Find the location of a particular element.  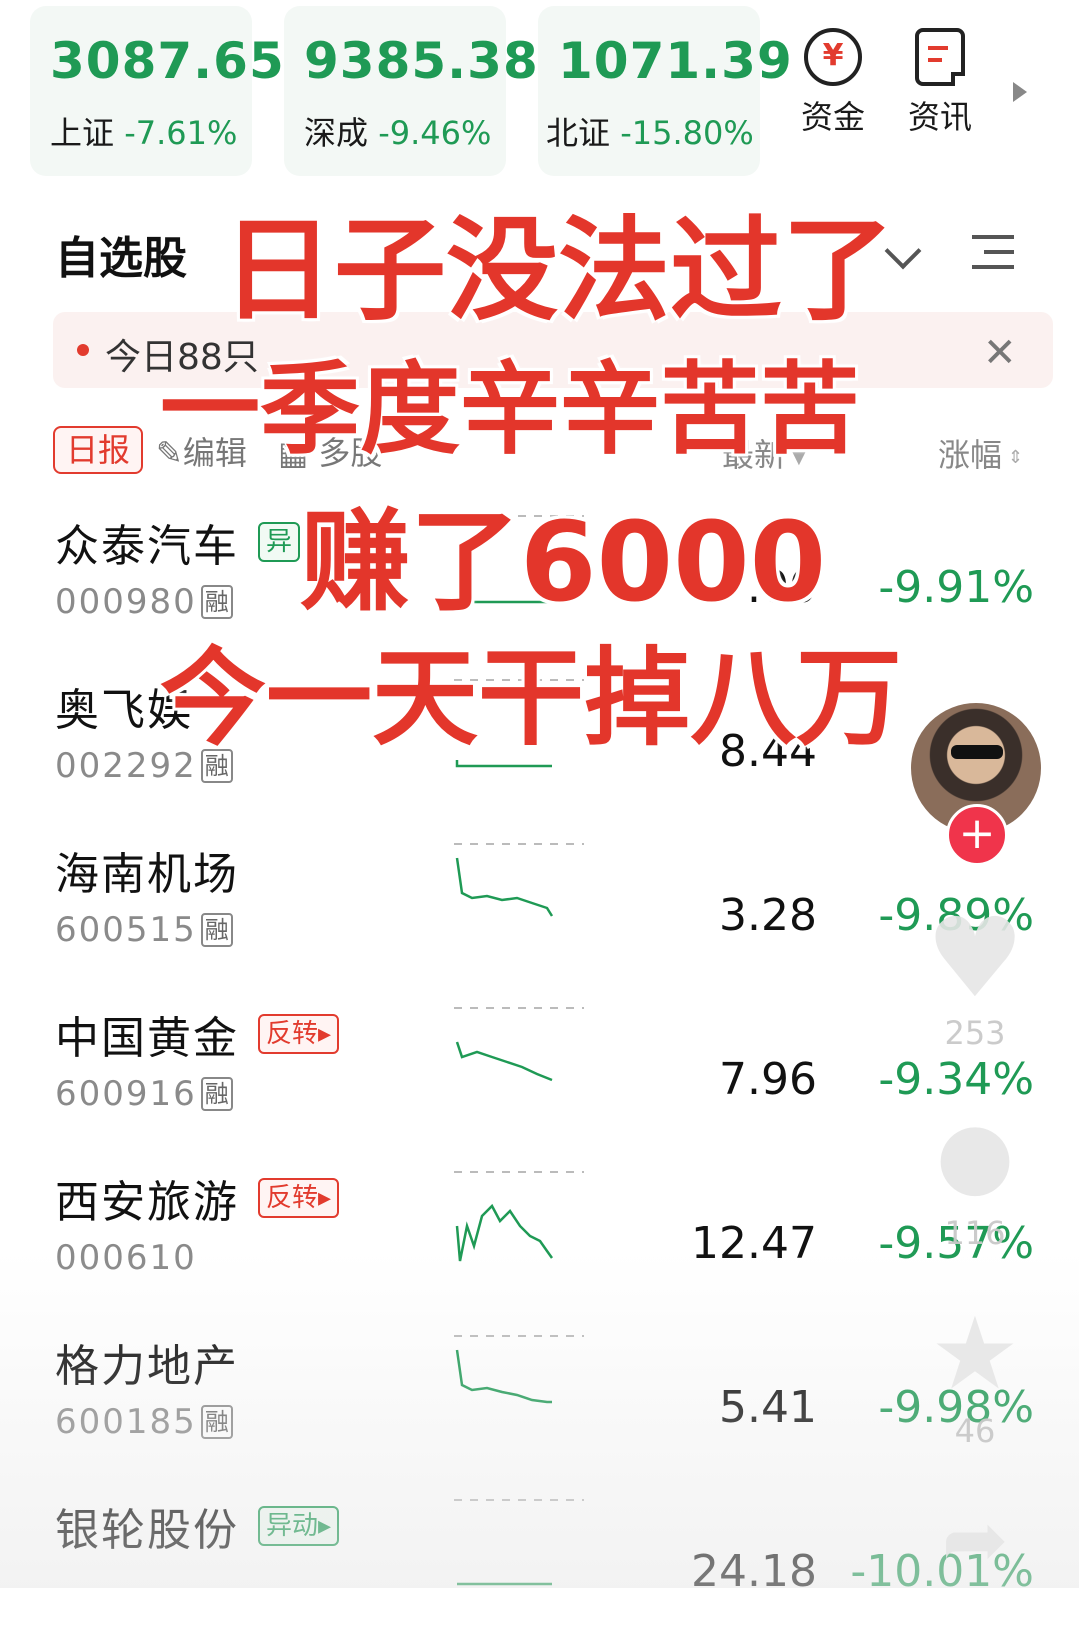

stock-price: 12.47 is located at coordinates (754, 1243).